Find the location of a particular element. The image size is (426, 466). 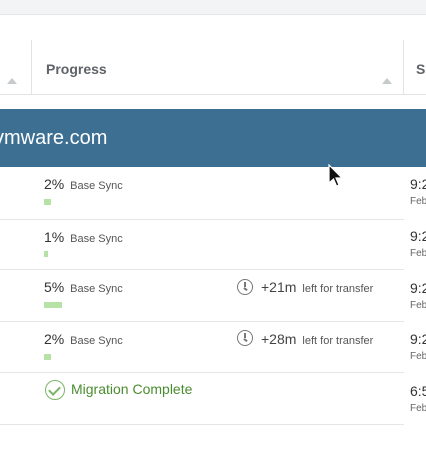

column-header-next: S is located at coordinates (420, 69).